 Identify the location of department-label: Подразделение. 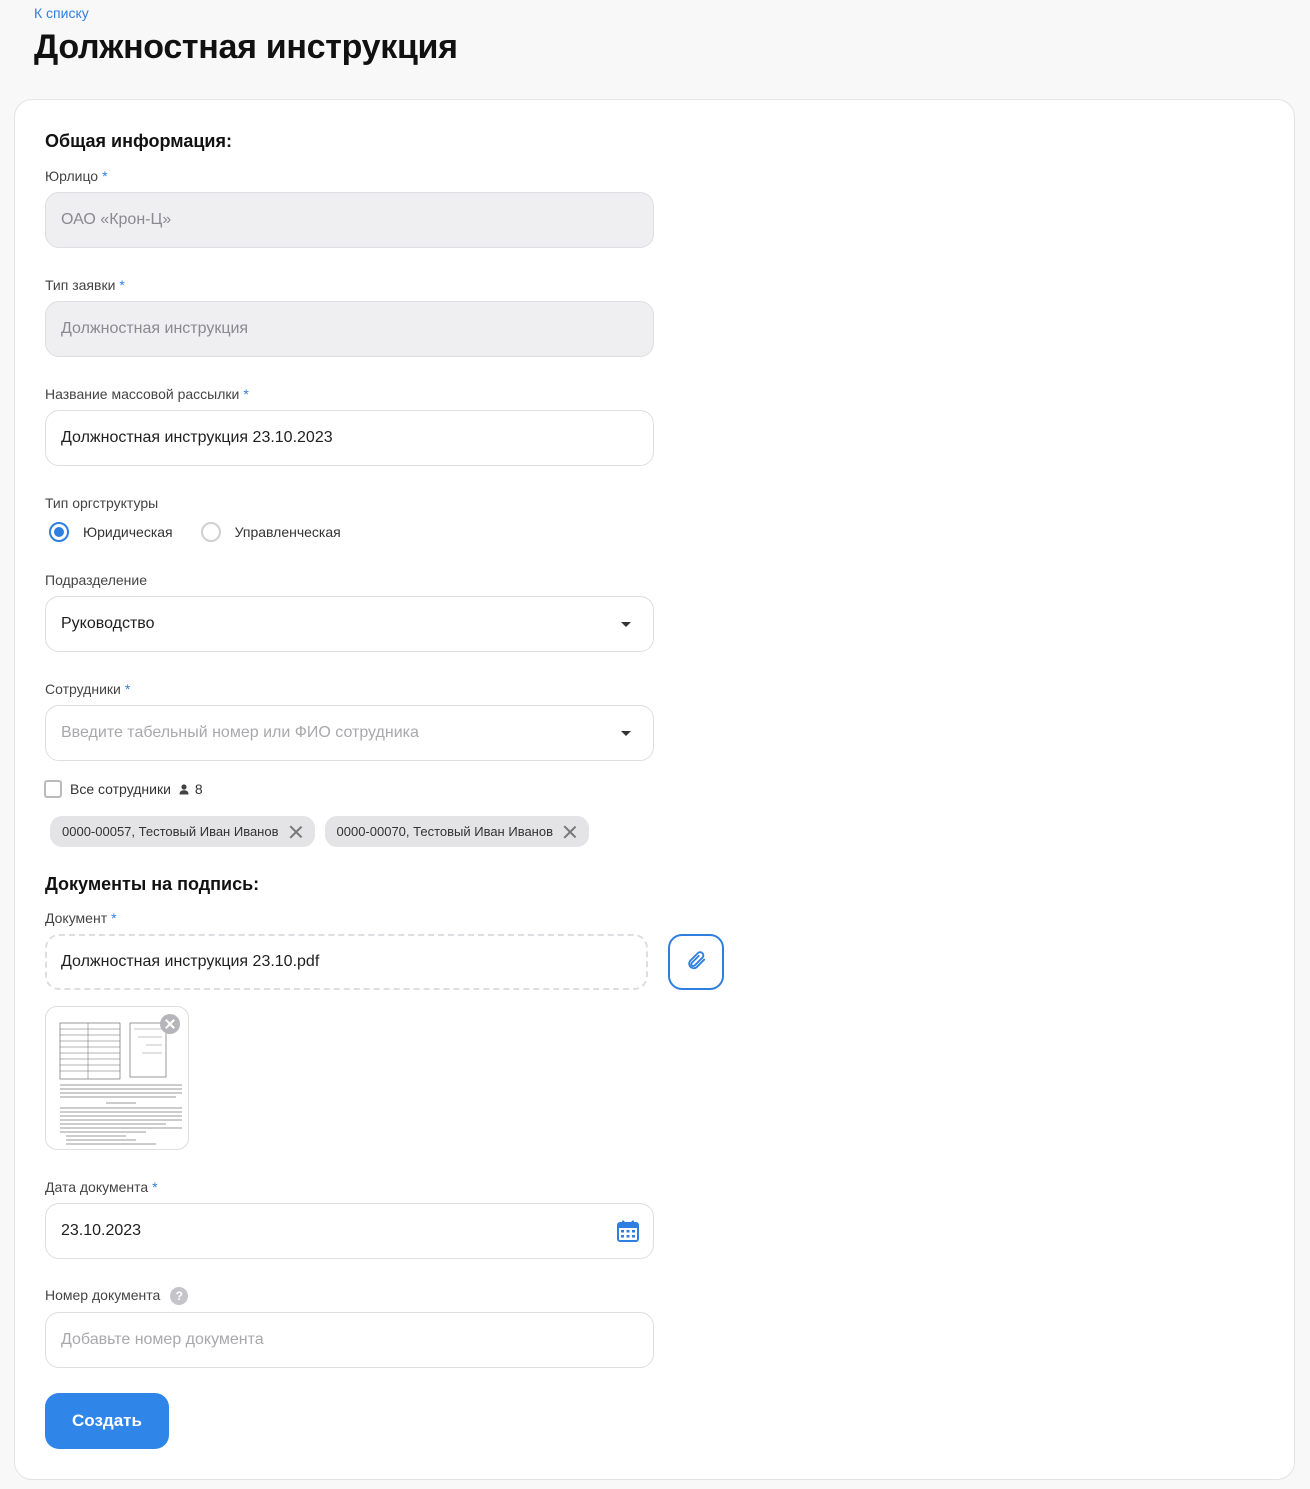
(96, 580).